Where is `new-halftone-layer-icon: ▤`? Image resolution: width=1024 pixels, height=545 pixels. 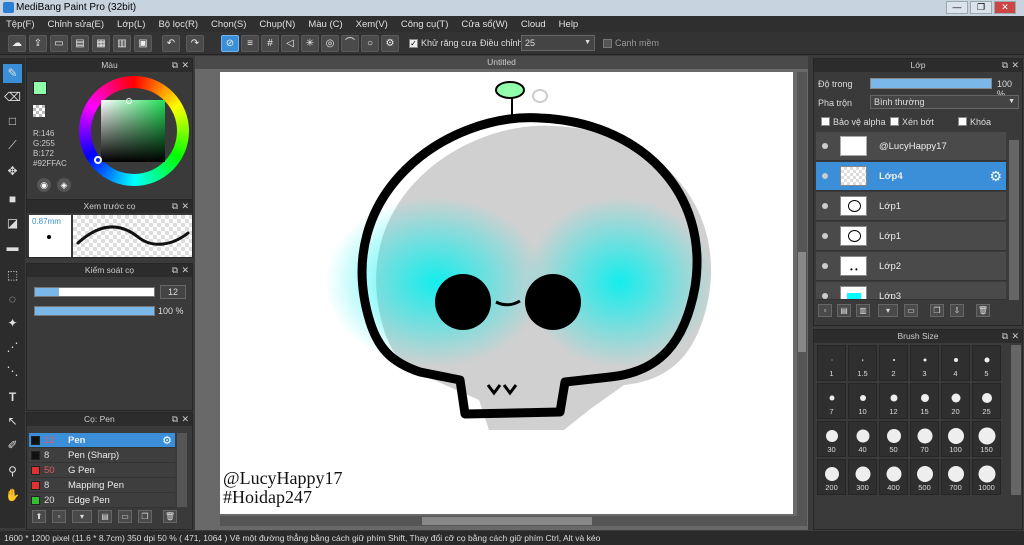 new-halftone-layer-icon: ▤ is located at coordinates (844, 310).